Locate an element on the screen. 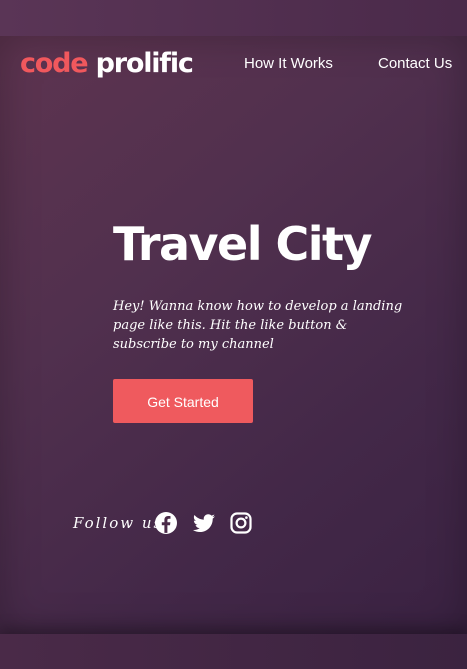 Image resolution: width=467 pixels, height=669 pixels. logo-code-text: code is located at coordinates (54, 63).